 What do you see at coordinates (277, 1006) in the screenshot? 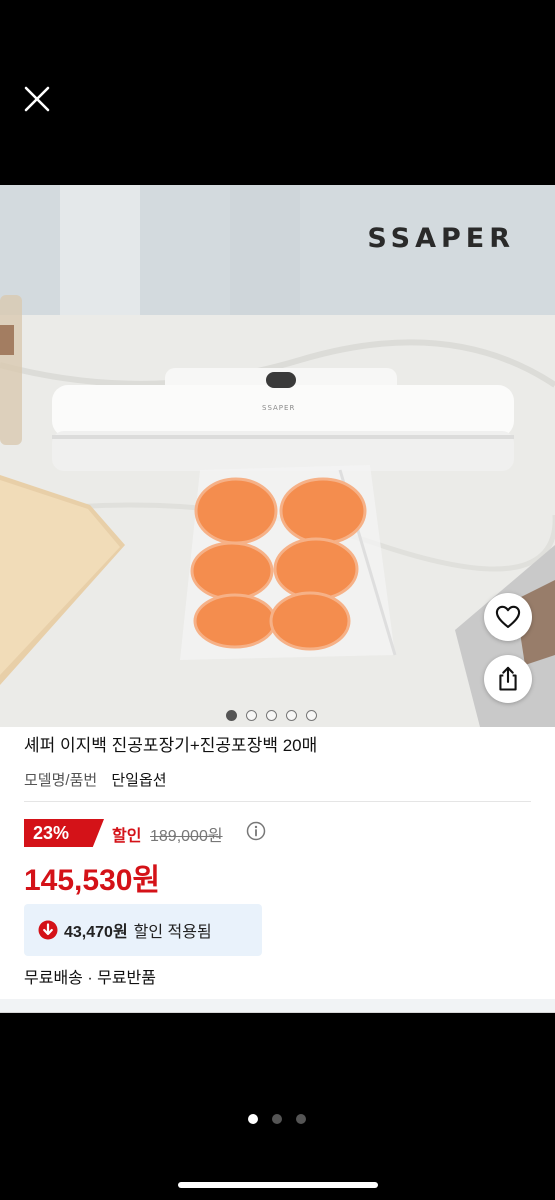
I see `section-divider` at bounding box center [277, 1006].